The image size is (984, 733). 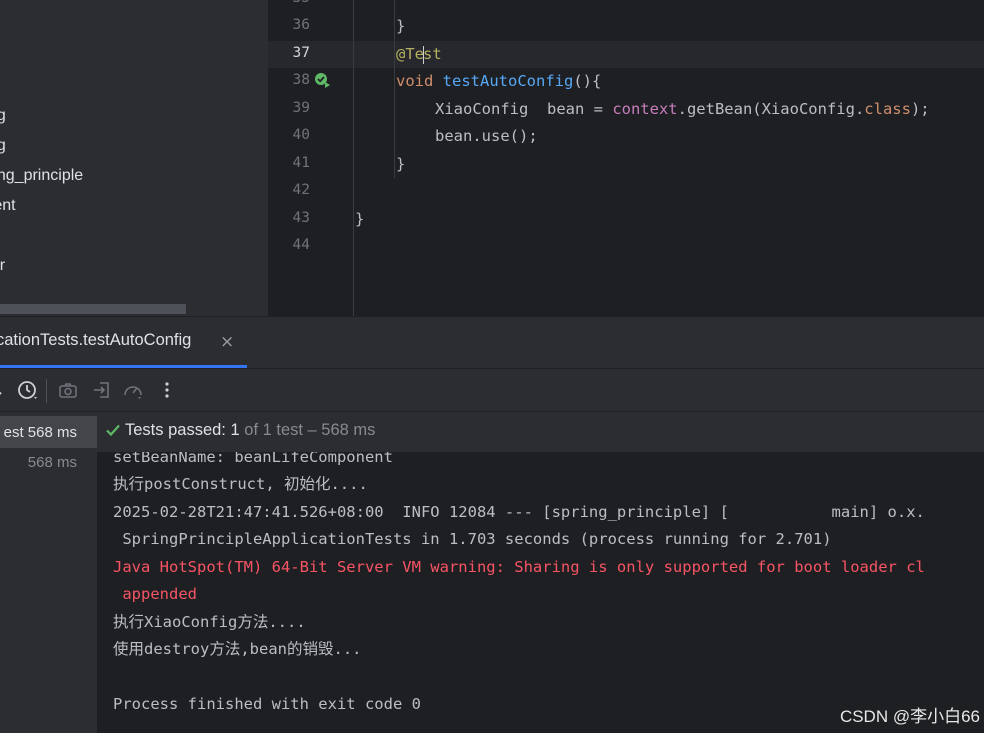 I want to click on check-icon, so click(x=113, y=430).